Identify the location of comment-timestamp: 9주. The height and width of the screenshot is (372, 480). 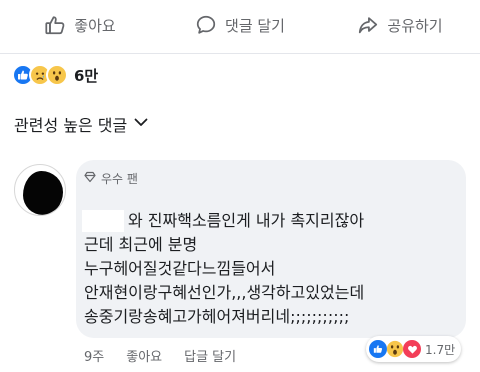
(94, 355).